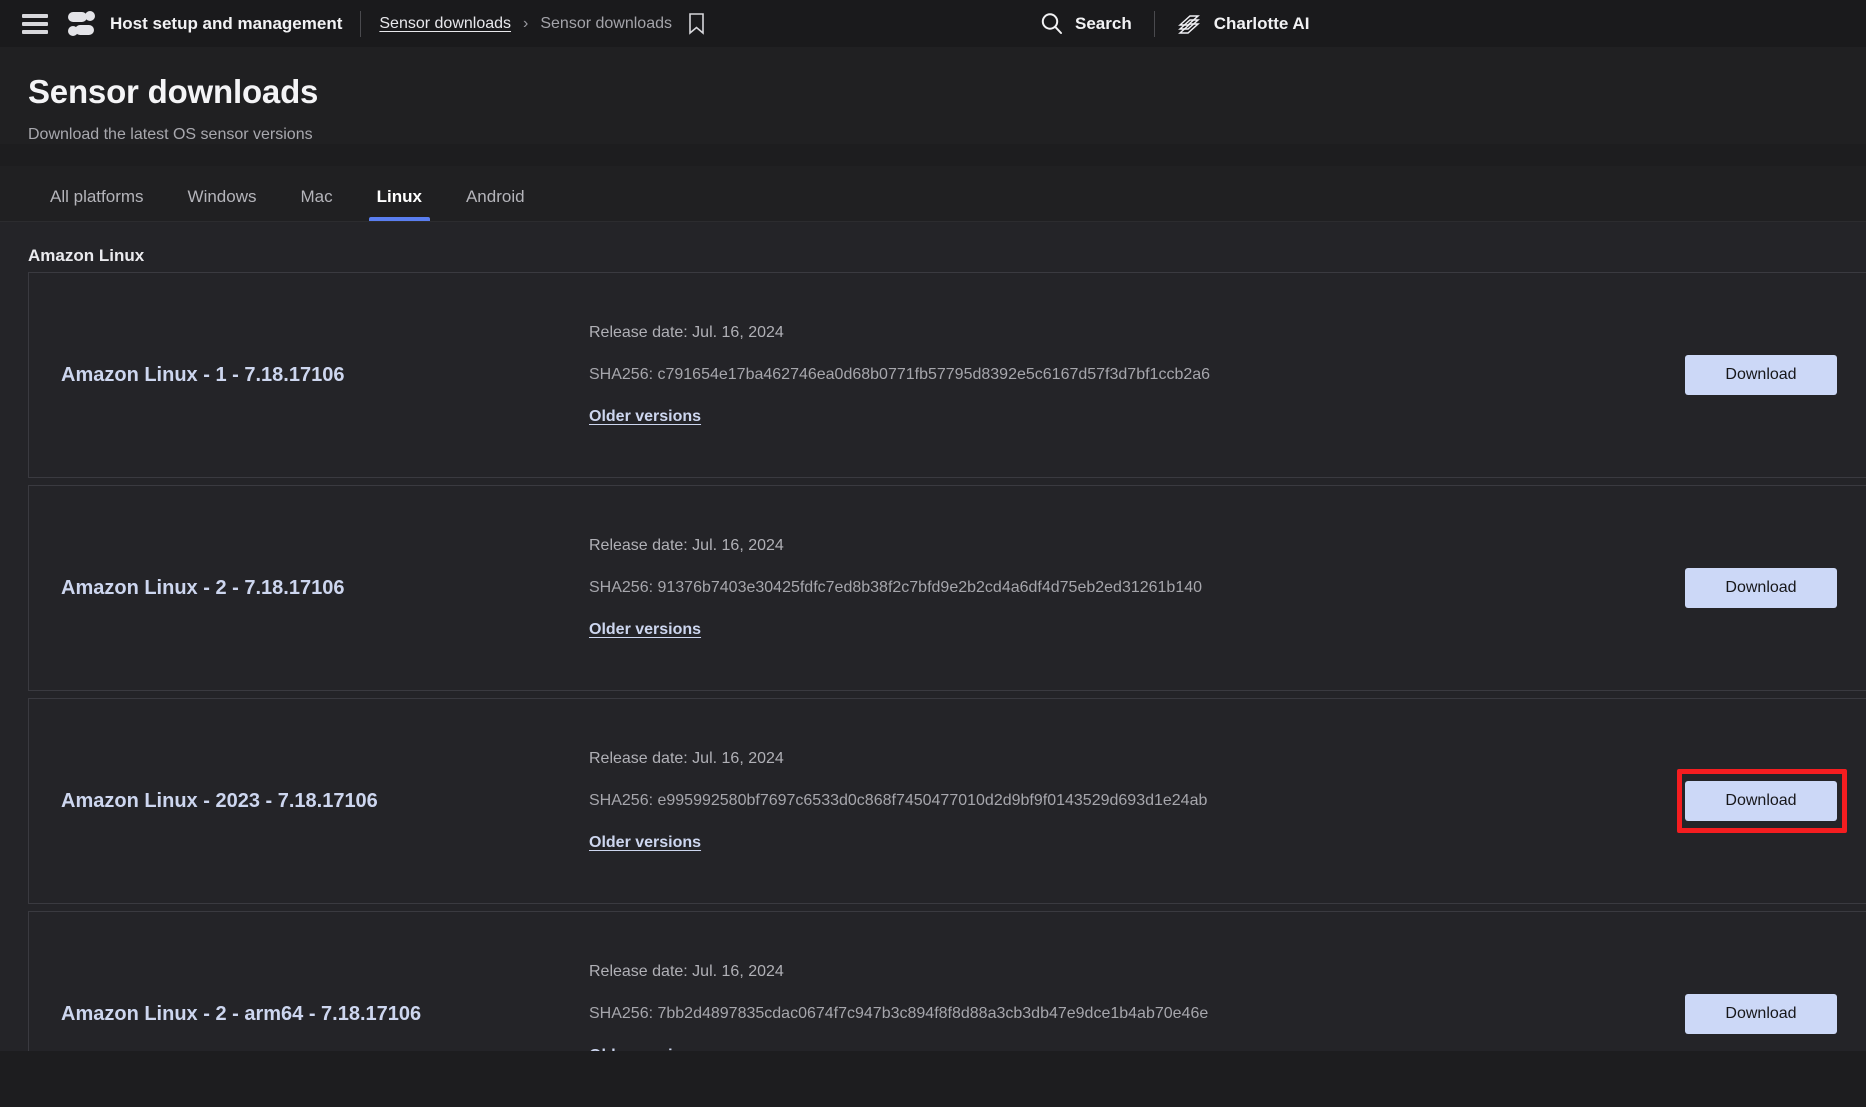 This screenshot has width=1866, height=1107. What do you see at coordinates (399, 204) in the screenshot?
I see `tab-linux: Linux` at bounding box center [399, 204].